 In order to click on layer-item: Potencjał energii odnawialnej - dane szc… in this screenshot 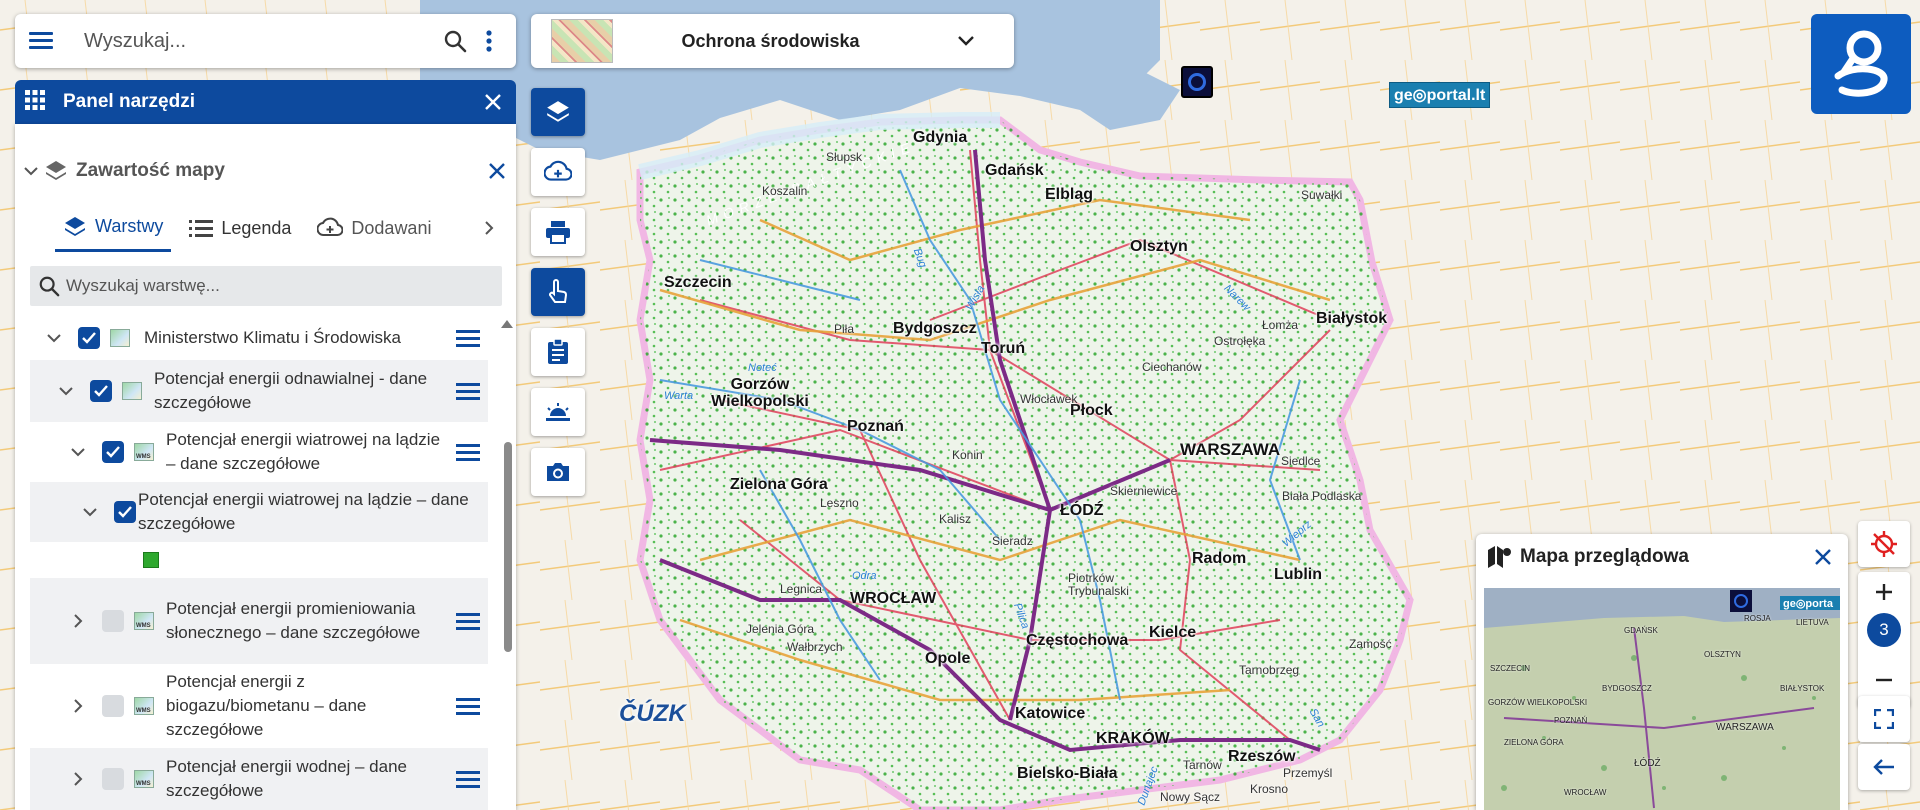, I will do `click(259, 391)`.